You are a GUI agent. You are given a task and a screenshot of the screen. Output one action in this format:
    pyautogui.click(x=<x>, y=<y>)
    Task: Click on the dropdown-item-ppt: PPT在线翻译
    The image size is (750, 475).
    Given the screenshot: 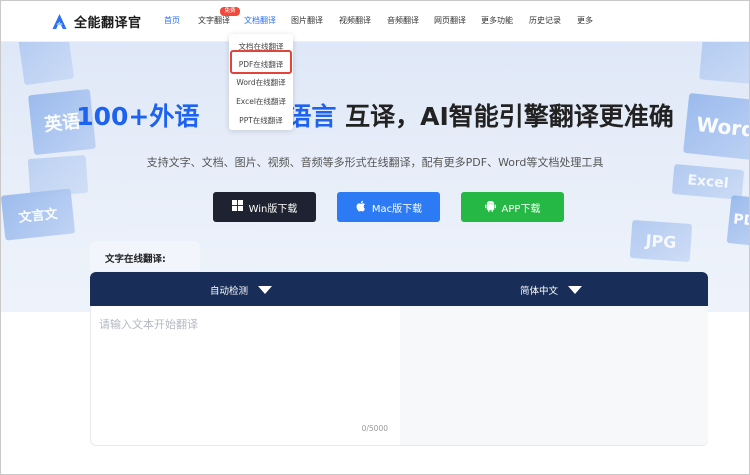 What is the action you would take?
    pyautogui.click(x=261, y=120)
    